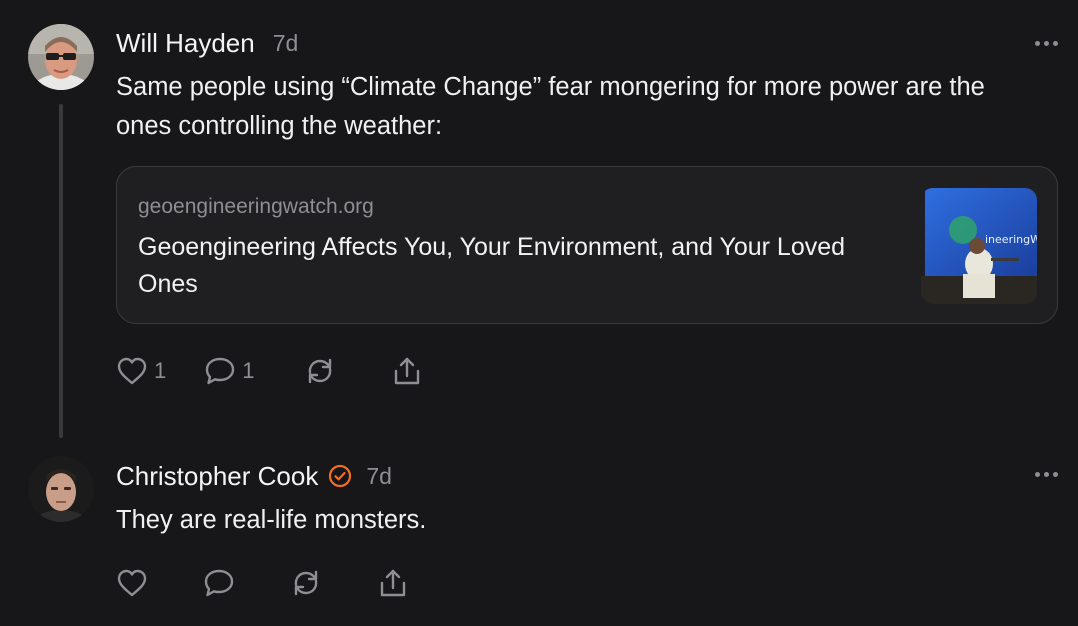  Describe the element at coordinates (271, 520) in the screenshot. I see `post-body-text: They are real-life monsters.` at that location.